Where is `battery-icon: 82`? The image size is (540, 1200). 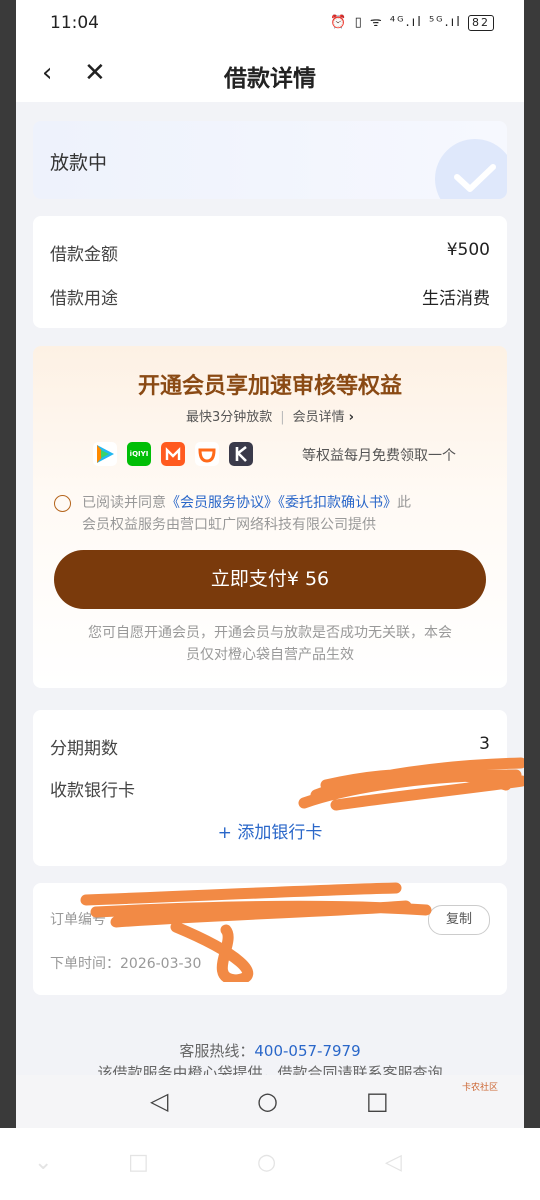 battery-icon: 82 is located at coordinates (481, 23).